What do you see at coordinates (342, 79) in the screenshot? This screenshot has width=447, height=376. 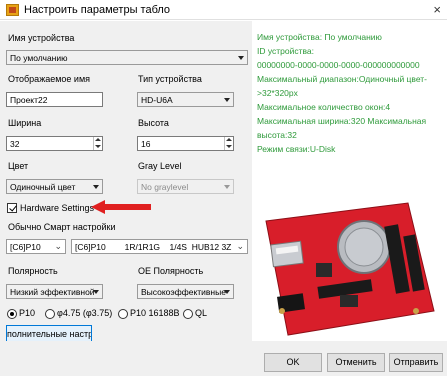 I see `info-line: Максимальный диапазон:Одиночный цвет-` at bounding box center [342, 79].